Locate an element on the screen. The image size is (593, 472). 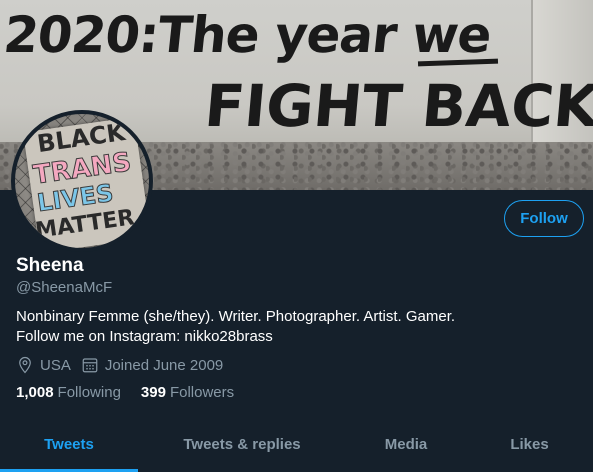
followers-count: 399 is located at coordinates (153, 392).